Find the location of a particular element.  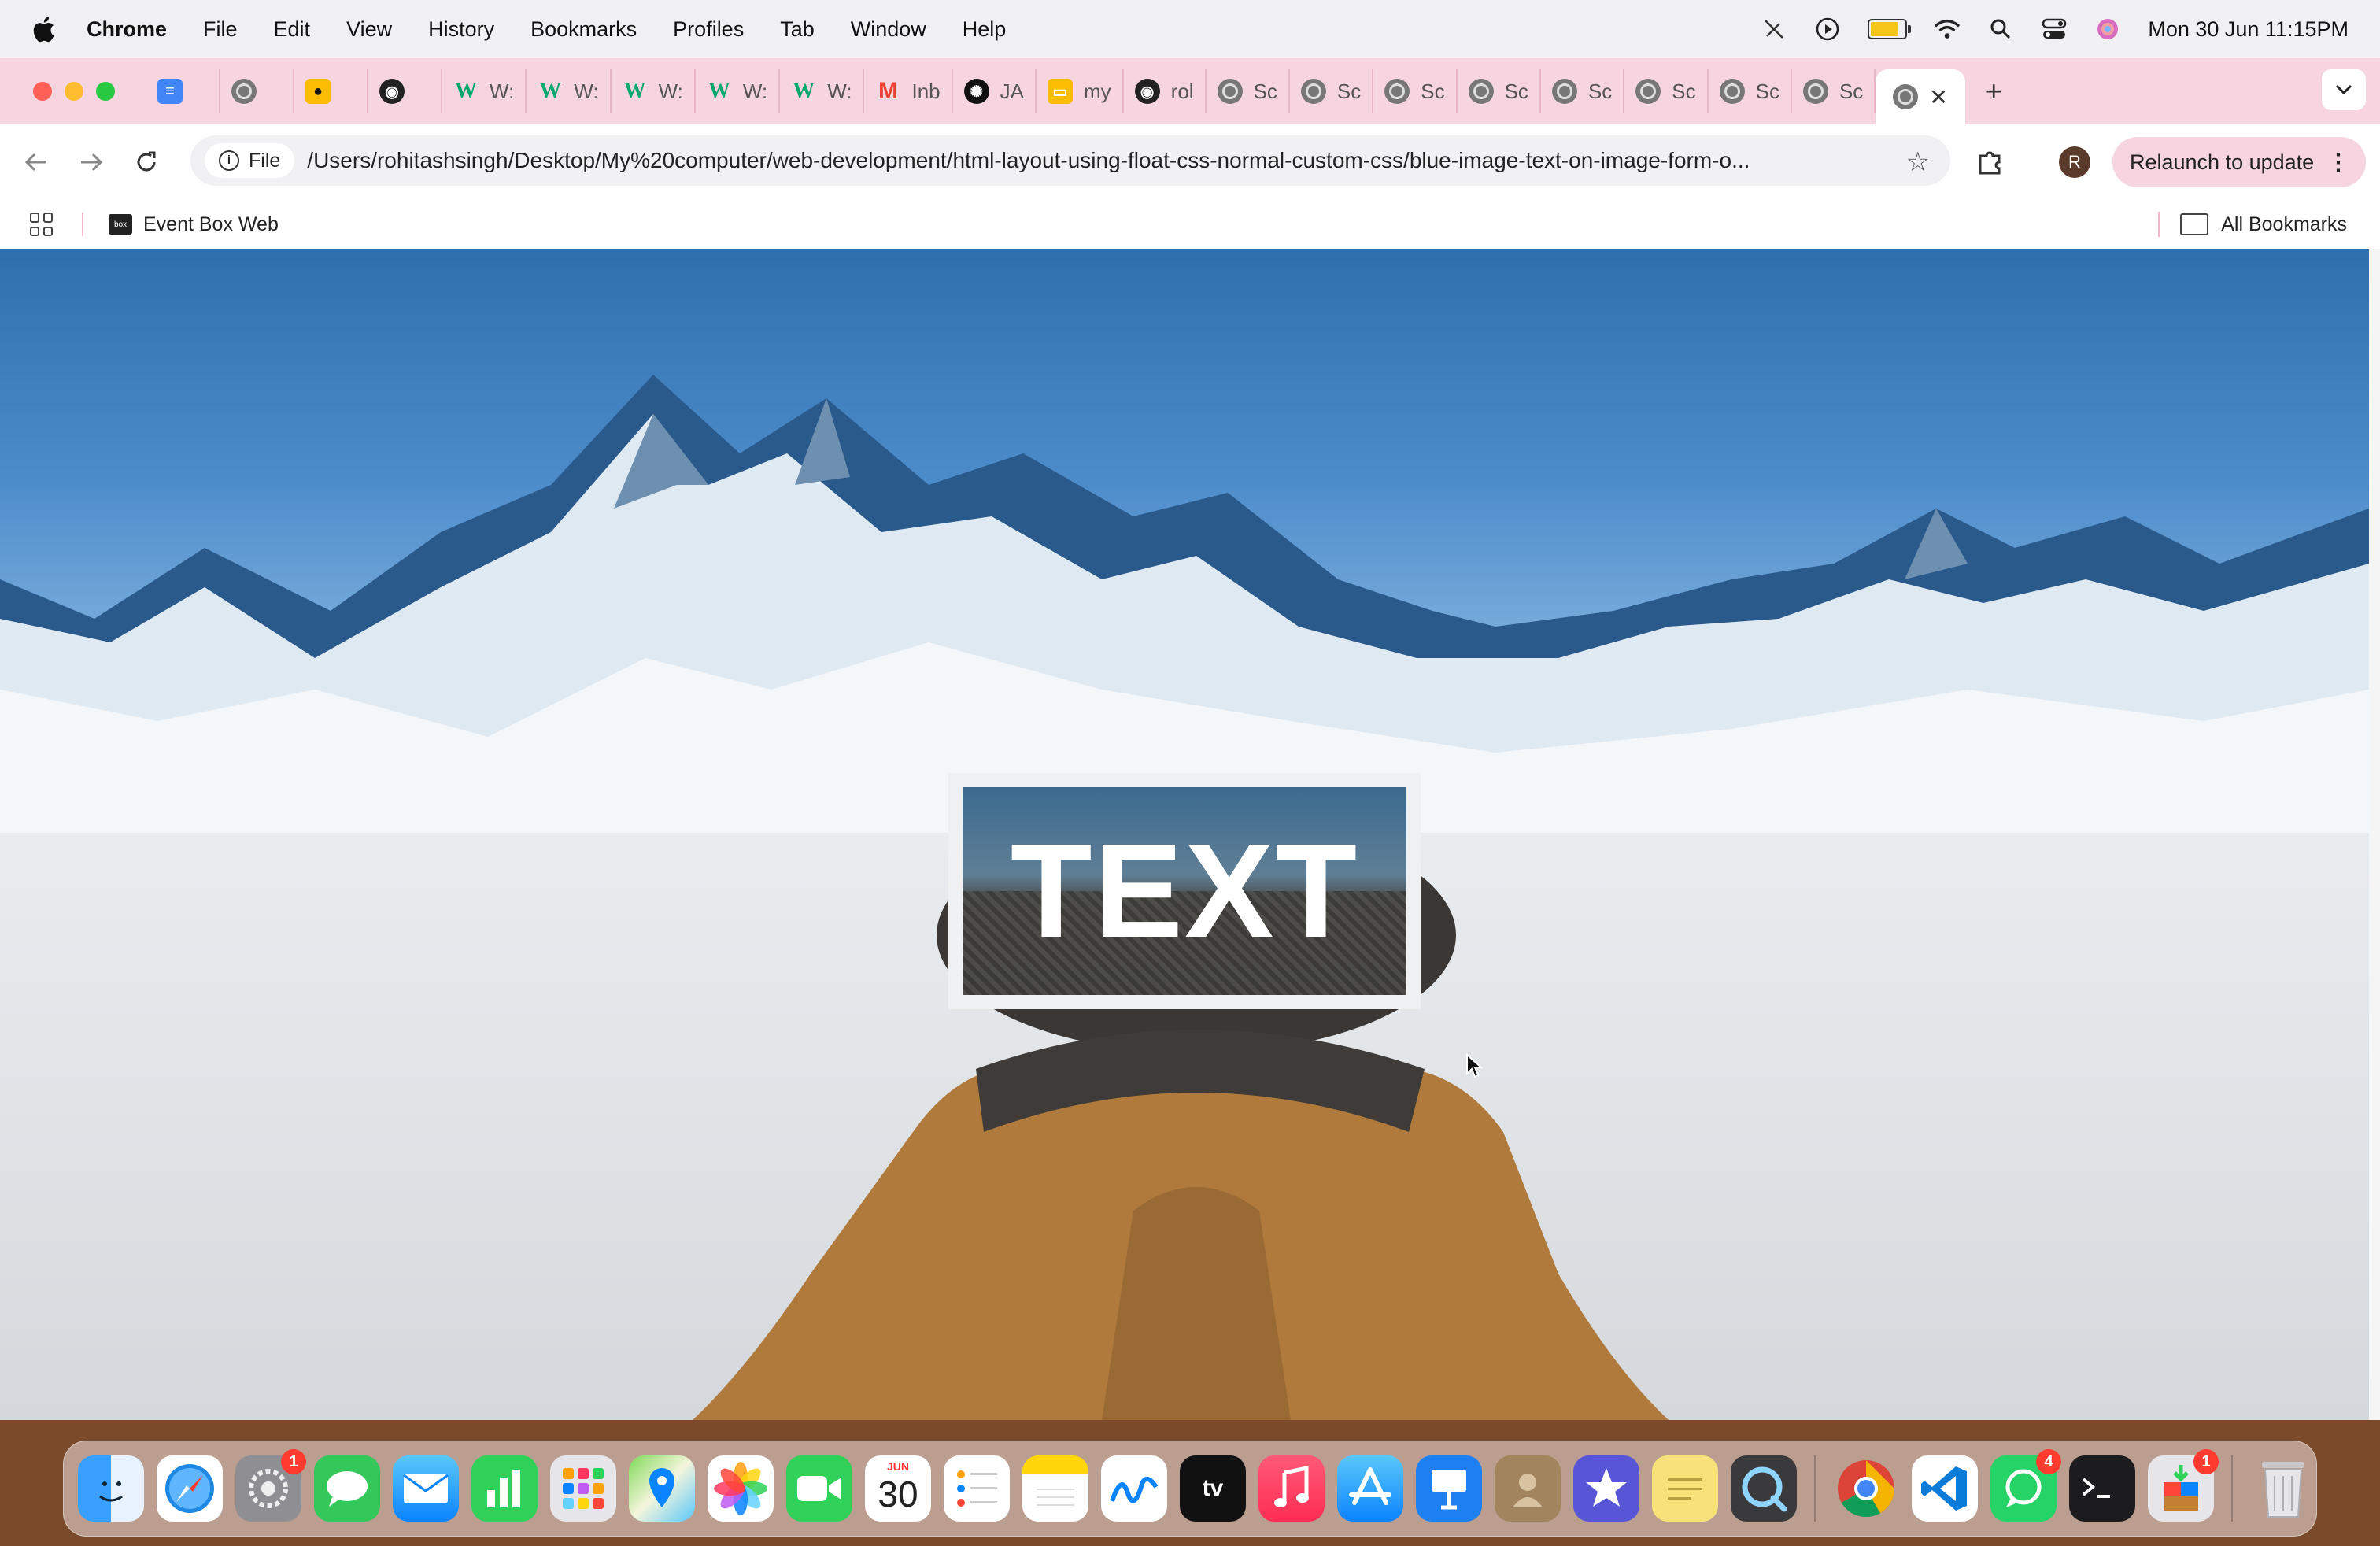

installer-icon: 1 is located at coordinates (2183, 1486).